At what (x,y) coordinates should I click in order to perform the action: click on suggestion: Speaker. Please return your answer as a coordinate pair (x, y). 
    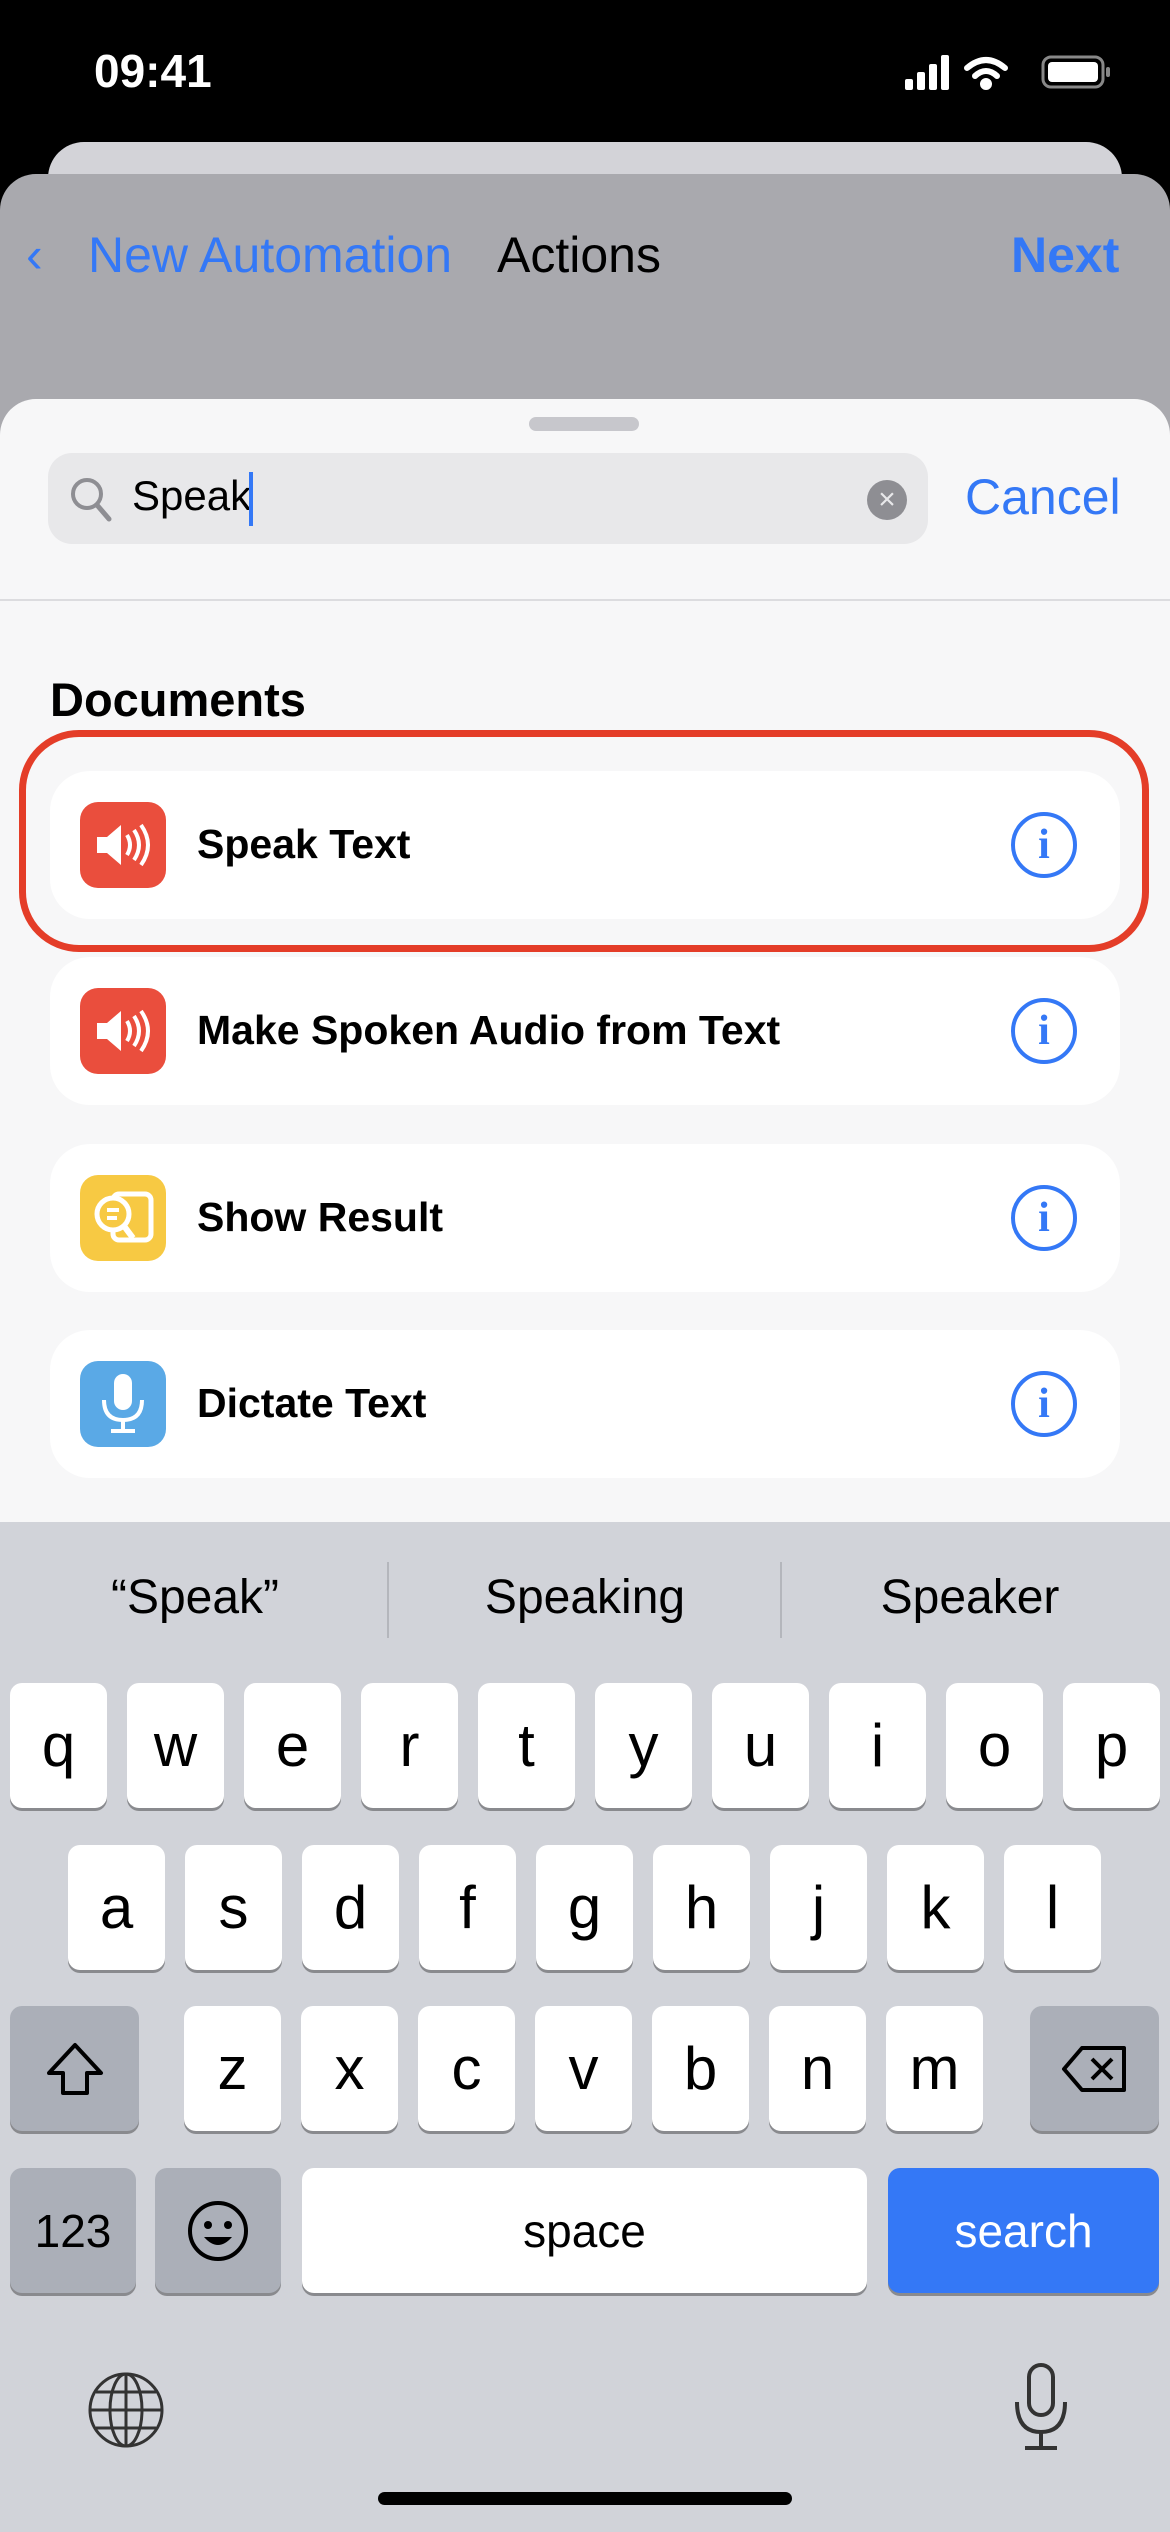
    Looking at the image, I should click on (970, 1597).